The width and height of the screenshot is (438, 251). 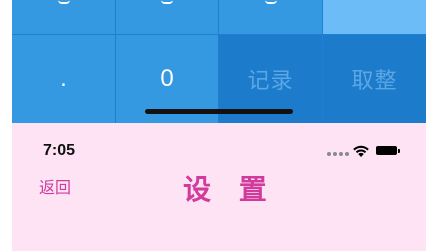 I want to click on home-indicator, so click(x=219, y=111).